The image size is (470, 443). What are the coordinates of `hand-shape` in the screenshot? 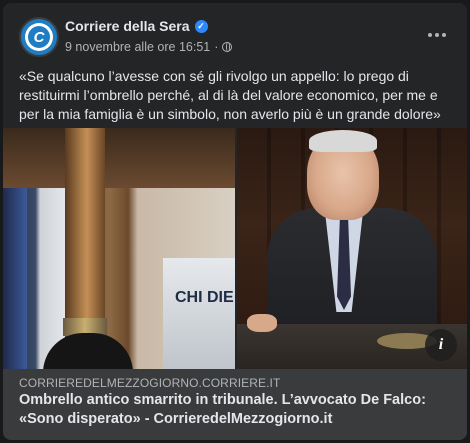 It's located at (262, 323).